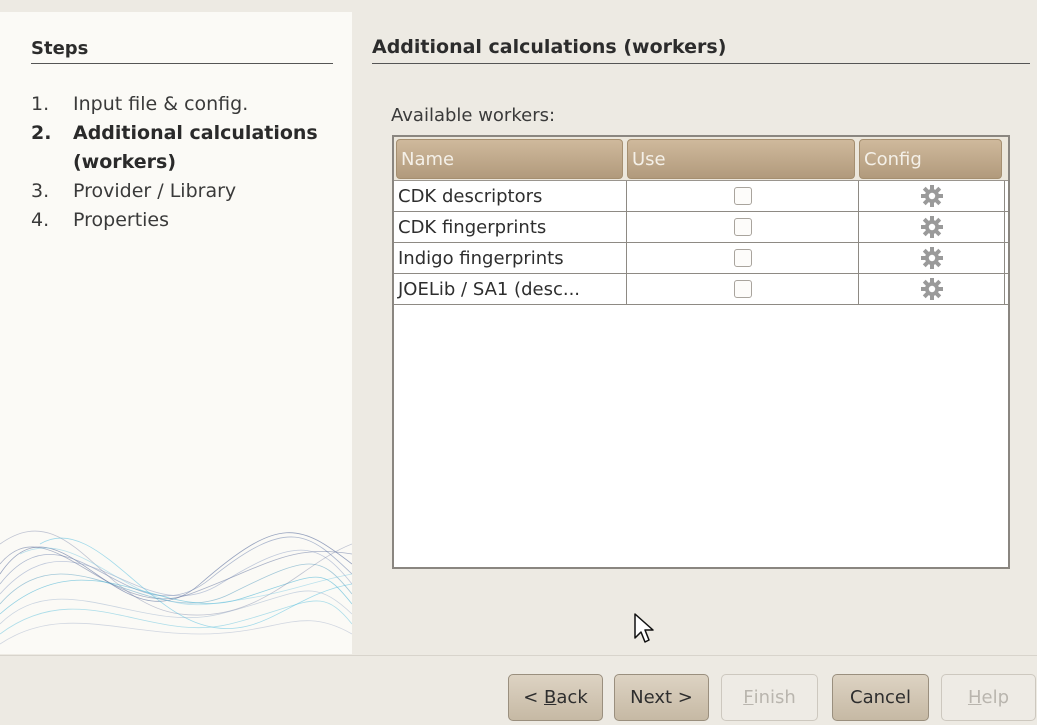  What do you see at coordinates (40, 220) in the screenshot?
I see `step-number: 4.` at bounding box center [40, 220].